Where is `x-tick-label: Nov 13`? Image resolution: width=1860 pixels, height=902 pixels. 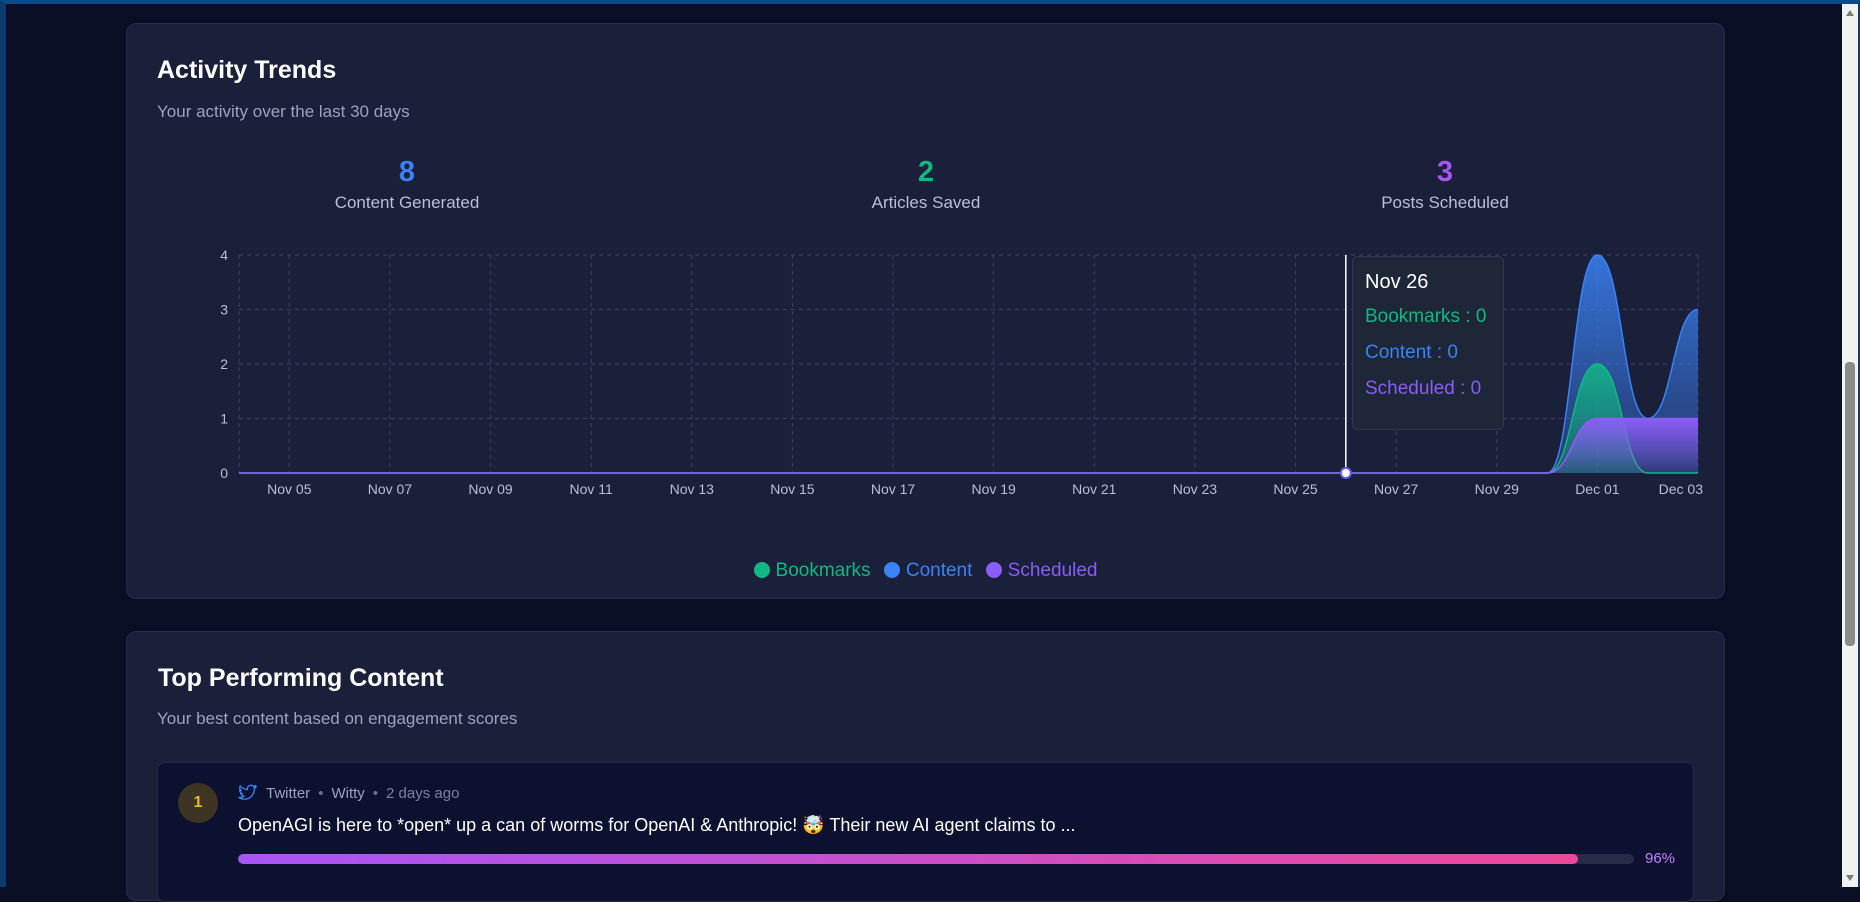
x-tick-label: Nov 13 is located at coordinates (692, 489).